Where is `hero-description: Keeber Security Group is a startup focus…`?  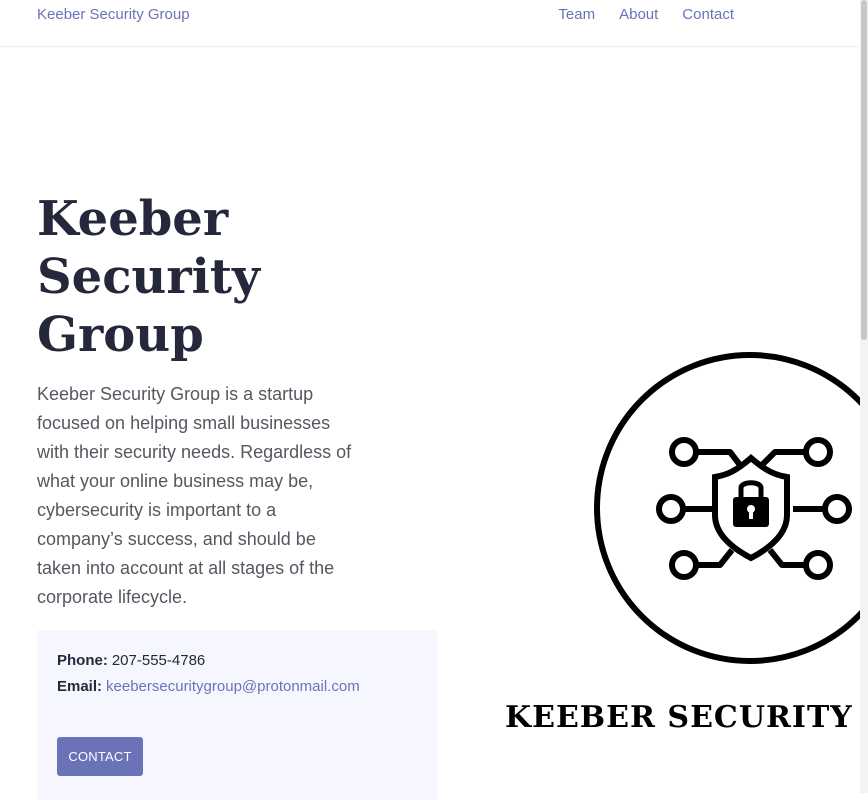 hero-description: Keeber Security Group is a startup focus… is located at coordinates (194, 495).